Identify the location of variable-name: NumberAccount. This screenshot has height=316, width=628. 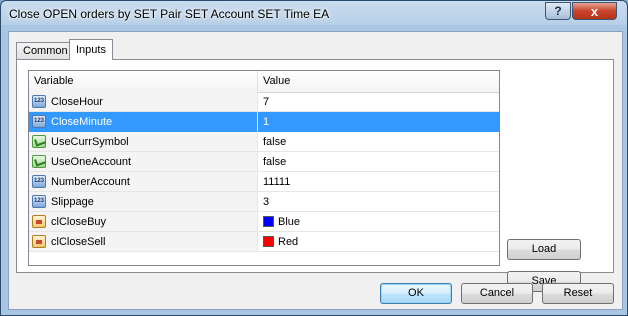
(90, 182).